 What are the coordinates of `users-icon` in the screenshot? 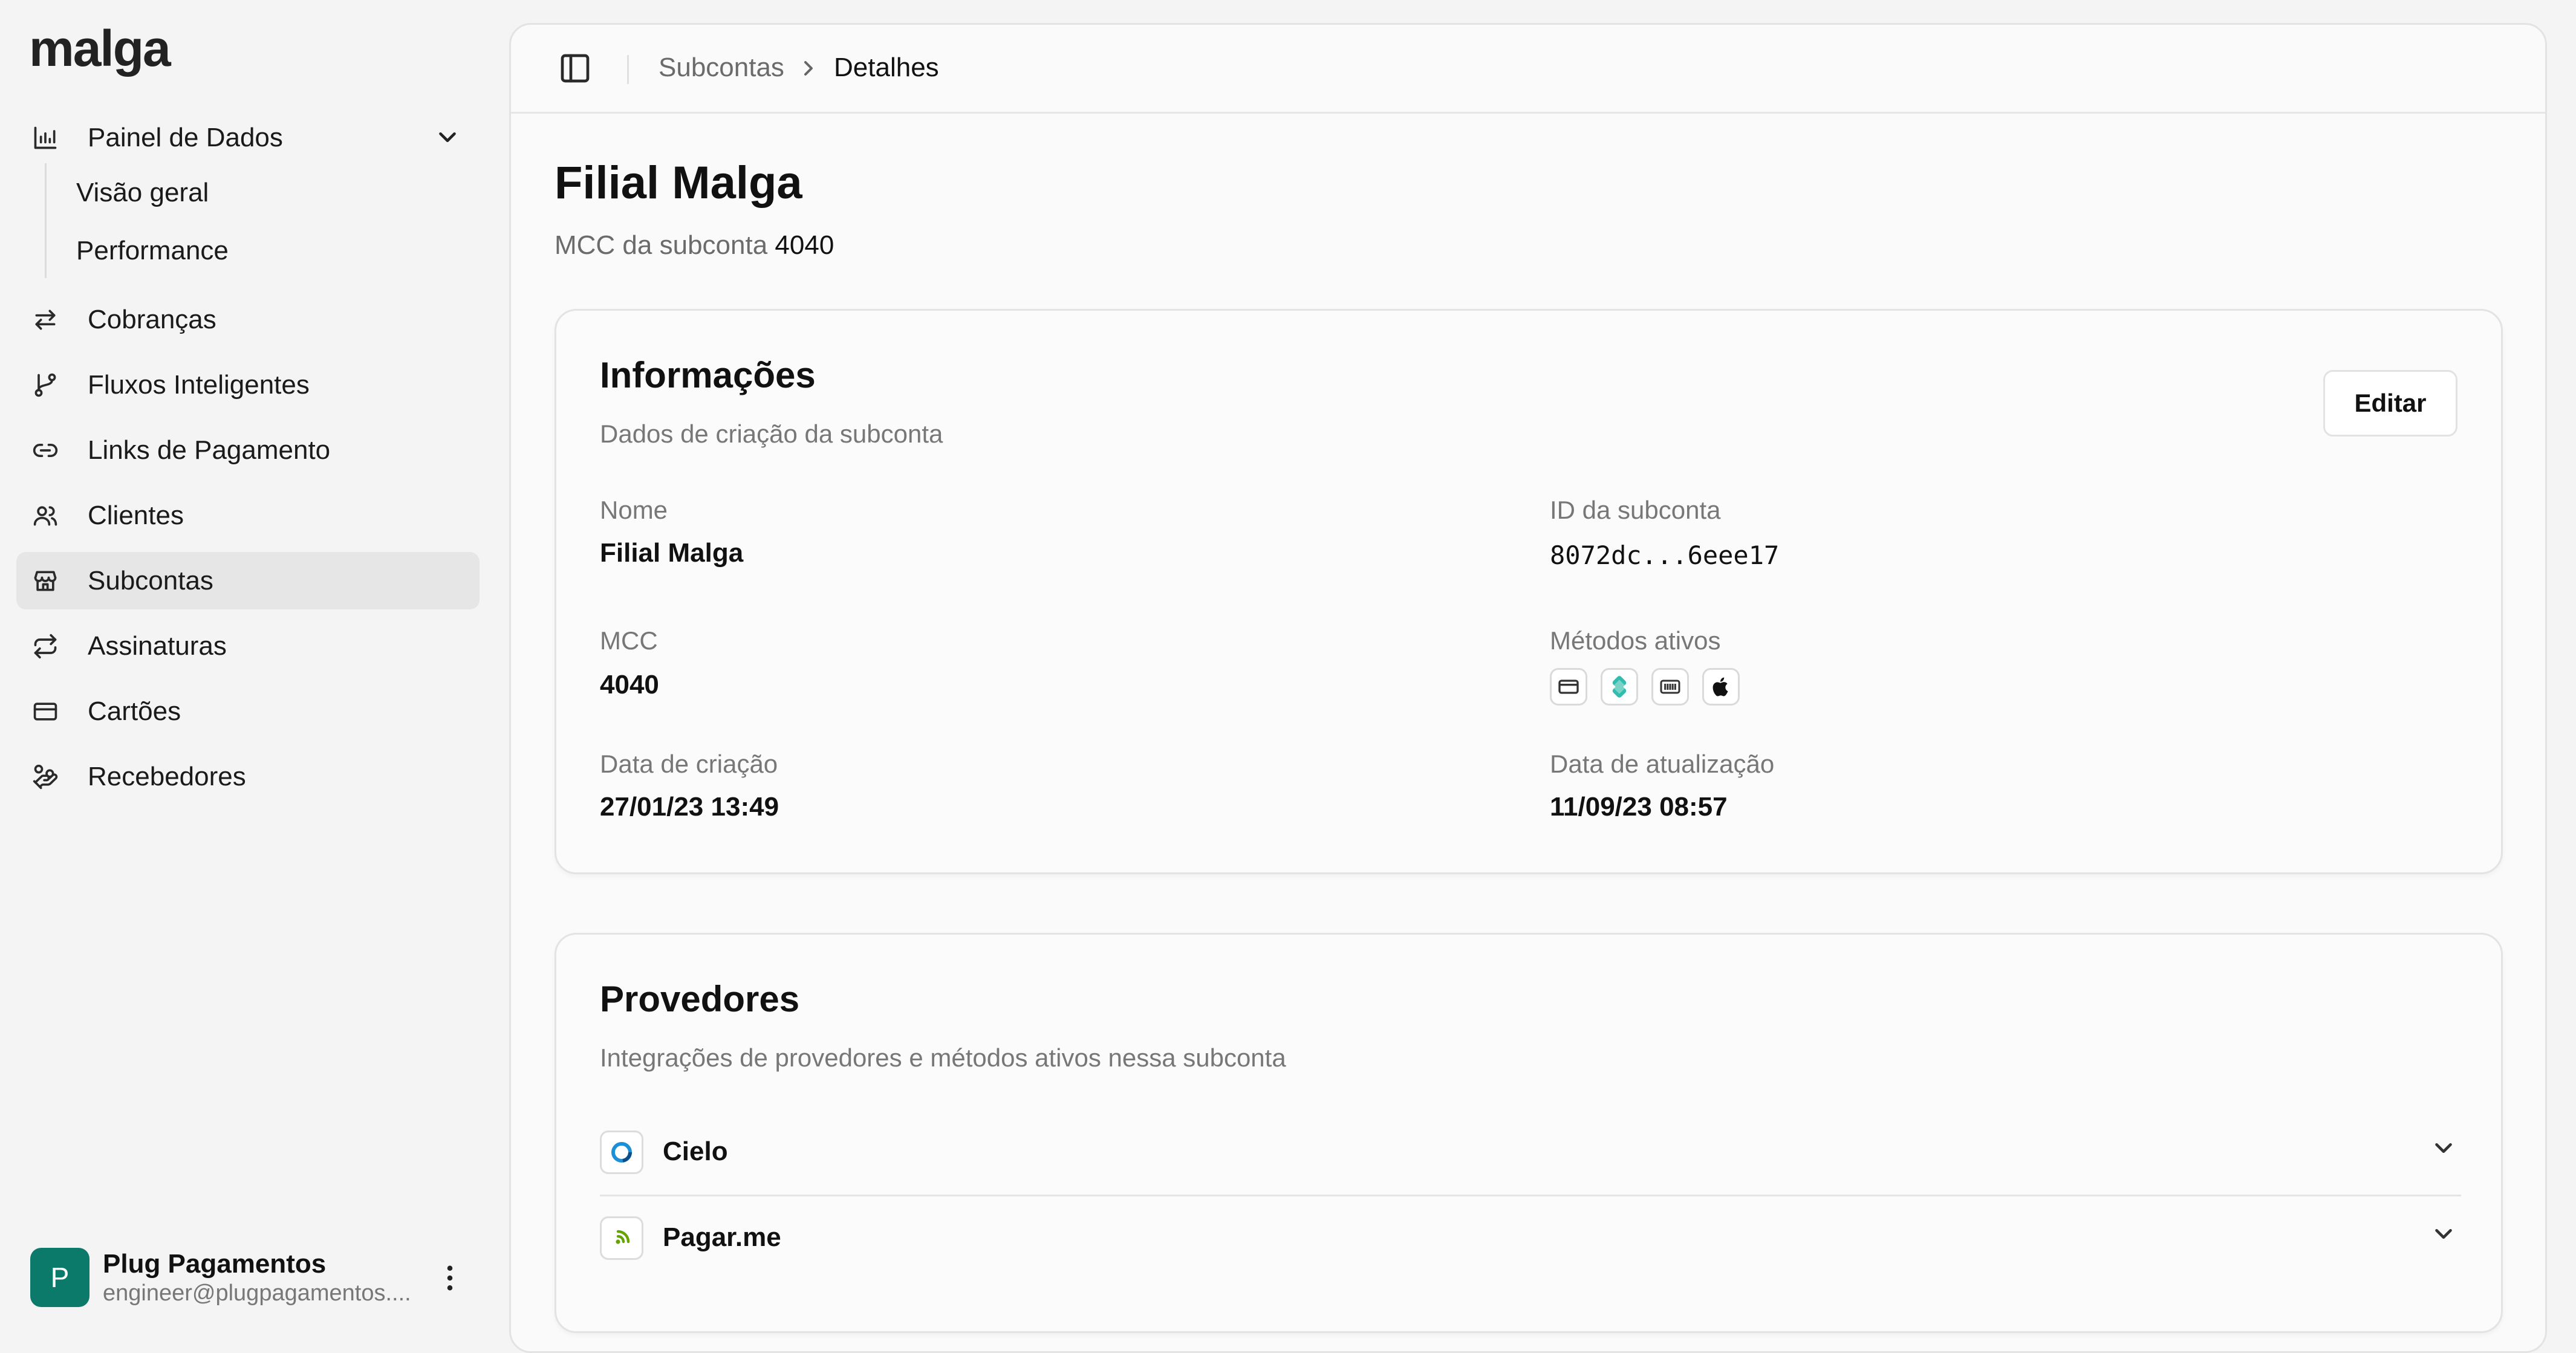 It's located at (45, 515).